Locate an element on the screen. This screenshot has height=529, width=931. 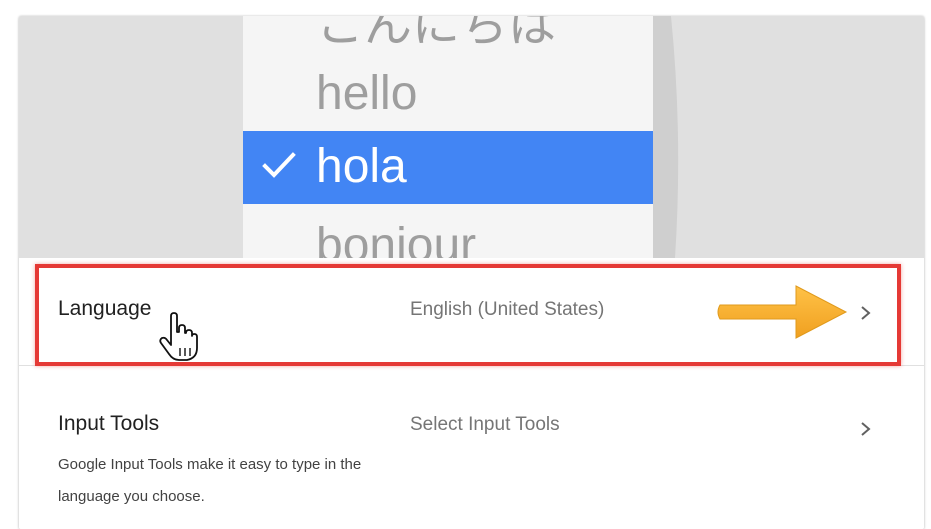
language-label: Language is located at coordinates (105, 308).